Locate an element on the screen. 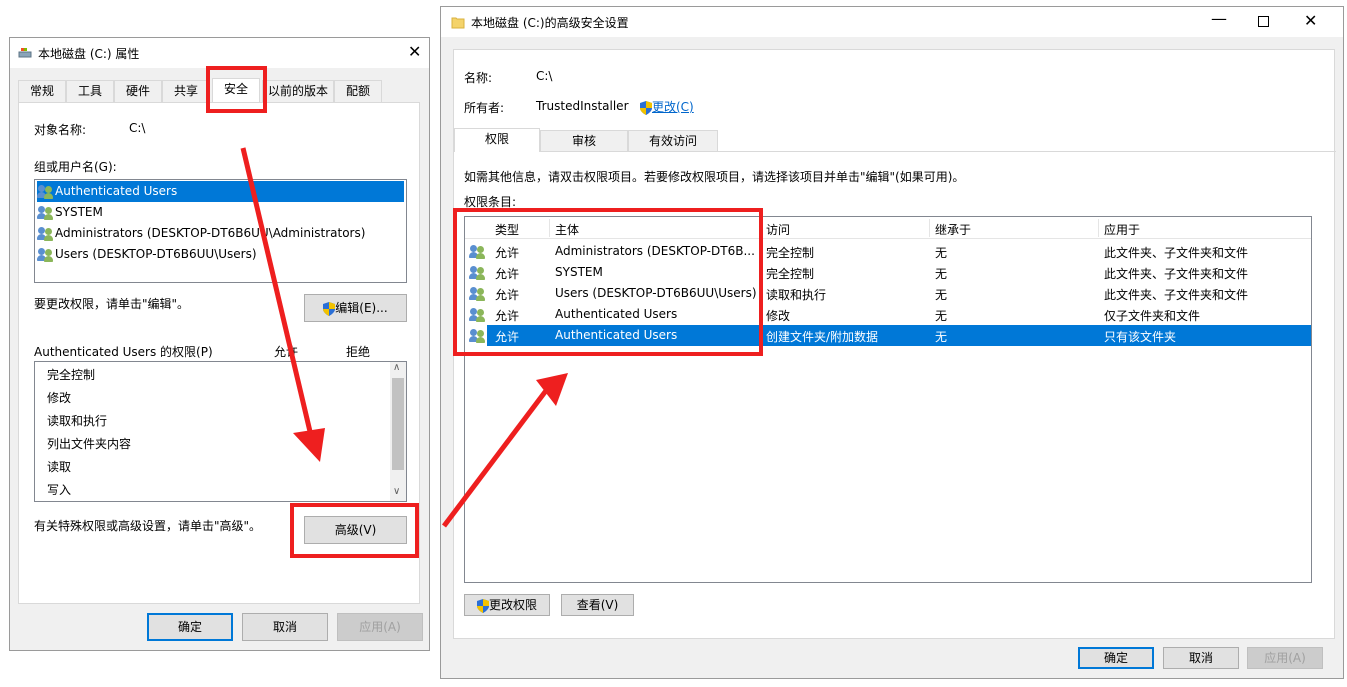 The image size is (1347, 687). arrow-annotation is located at coordinates (404, 337).